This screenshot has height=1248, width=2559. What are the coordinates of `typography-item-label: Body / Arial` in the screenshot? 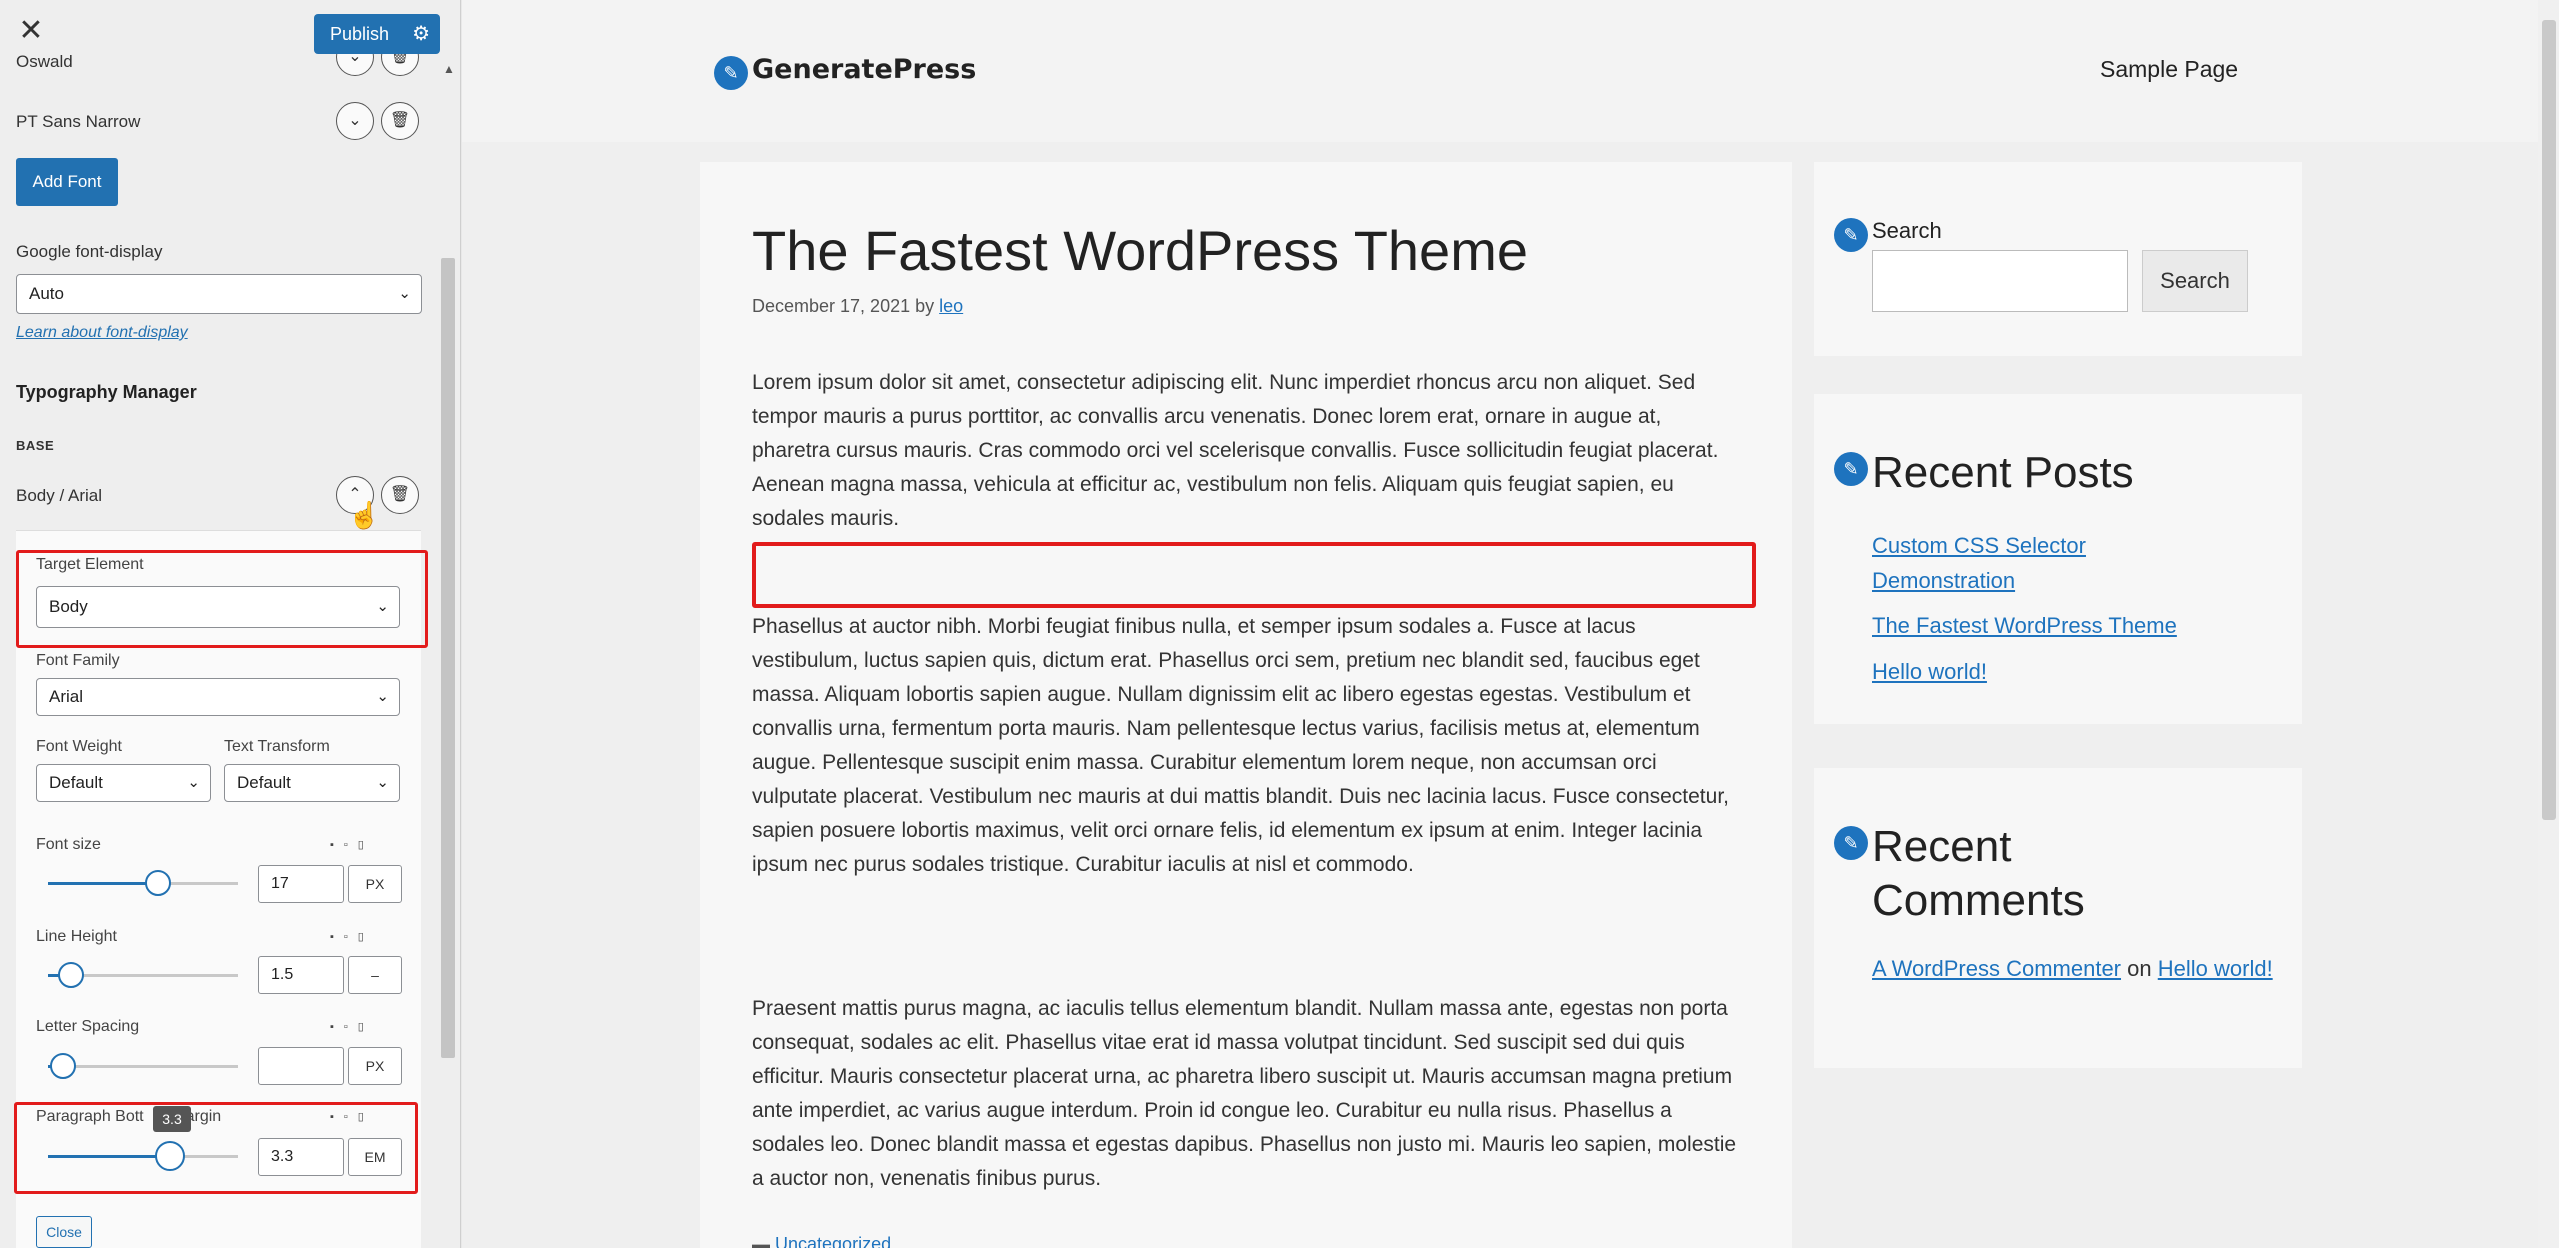 It's located at (59, 495).